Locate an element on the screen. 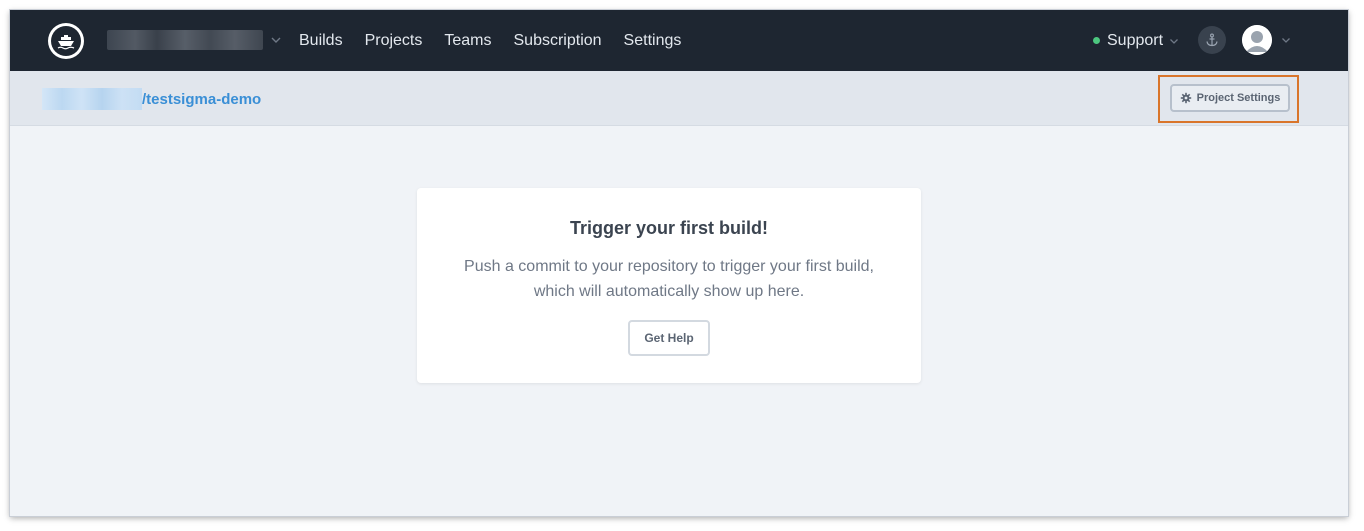 Image resolution: width=1364 pixels, height=531 pixels. logo-inner is located at coordinates (66, 41).